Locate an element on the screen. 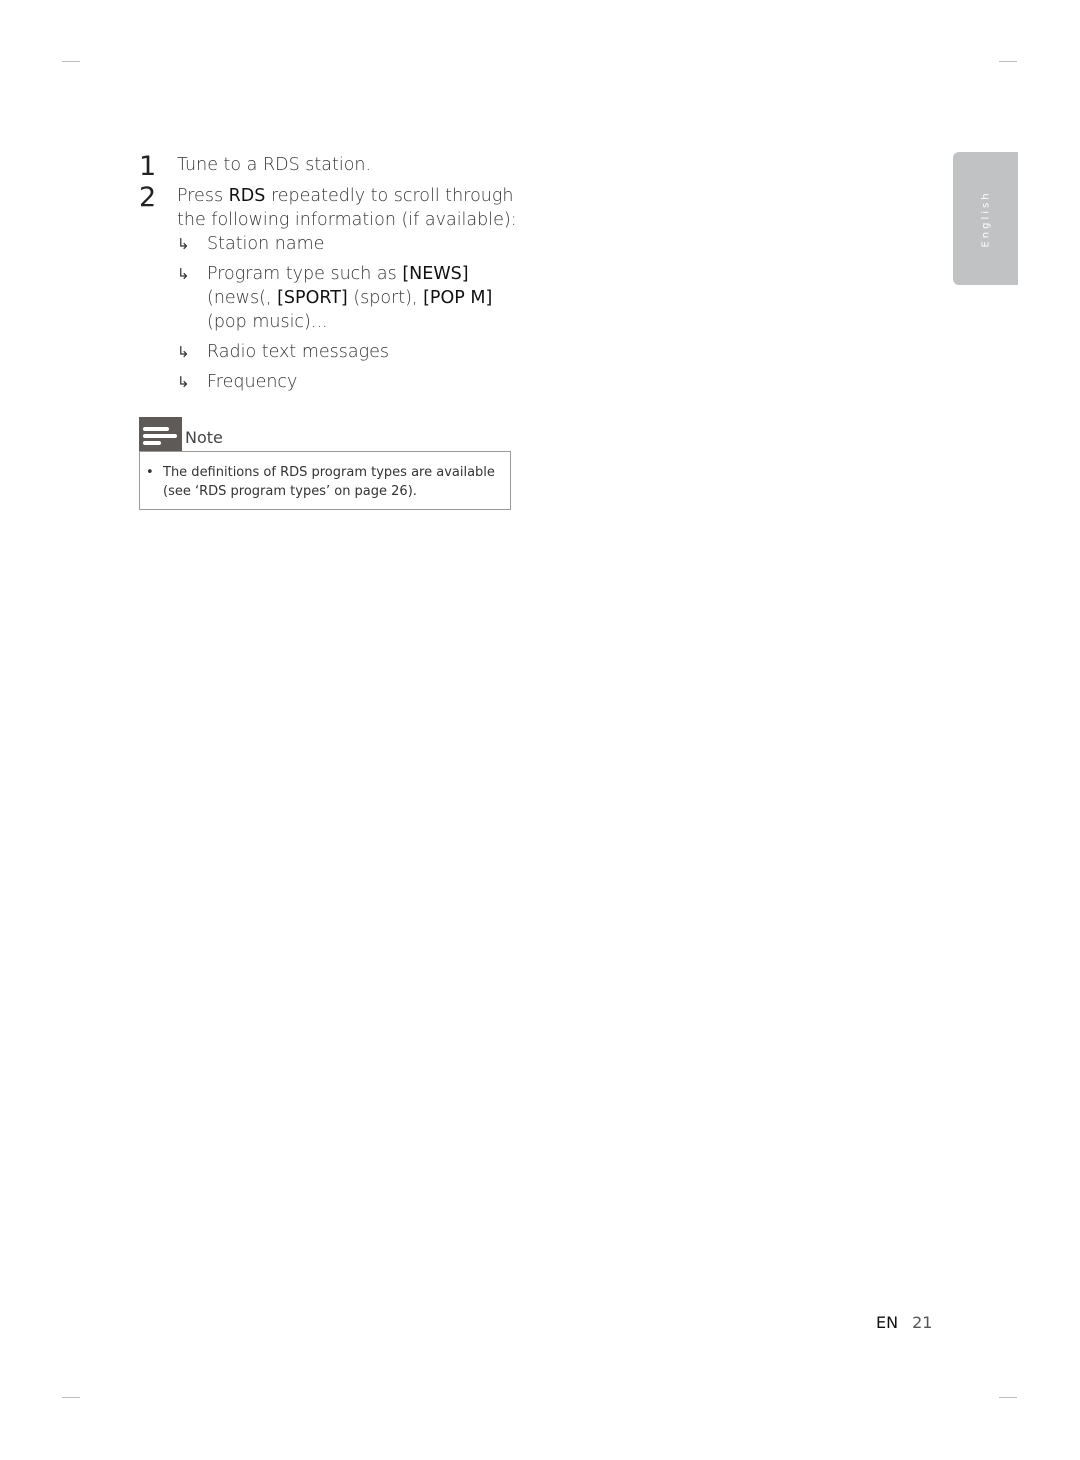  note-icon is located at coordinates (160, 434).